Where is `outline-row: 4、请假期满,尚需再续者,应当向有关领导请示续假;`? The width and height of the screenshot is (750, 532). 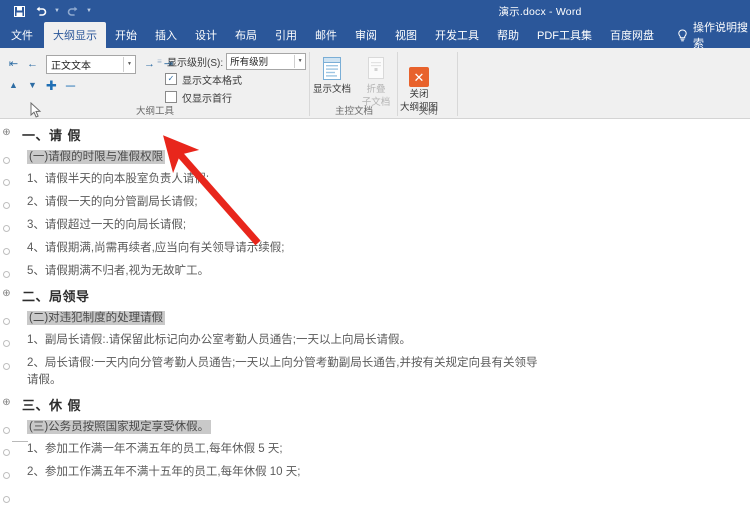
outline-row: 4、请假期满,尚需再续者,应当向有关领导请示续假; is located at coordinates (375, 248).